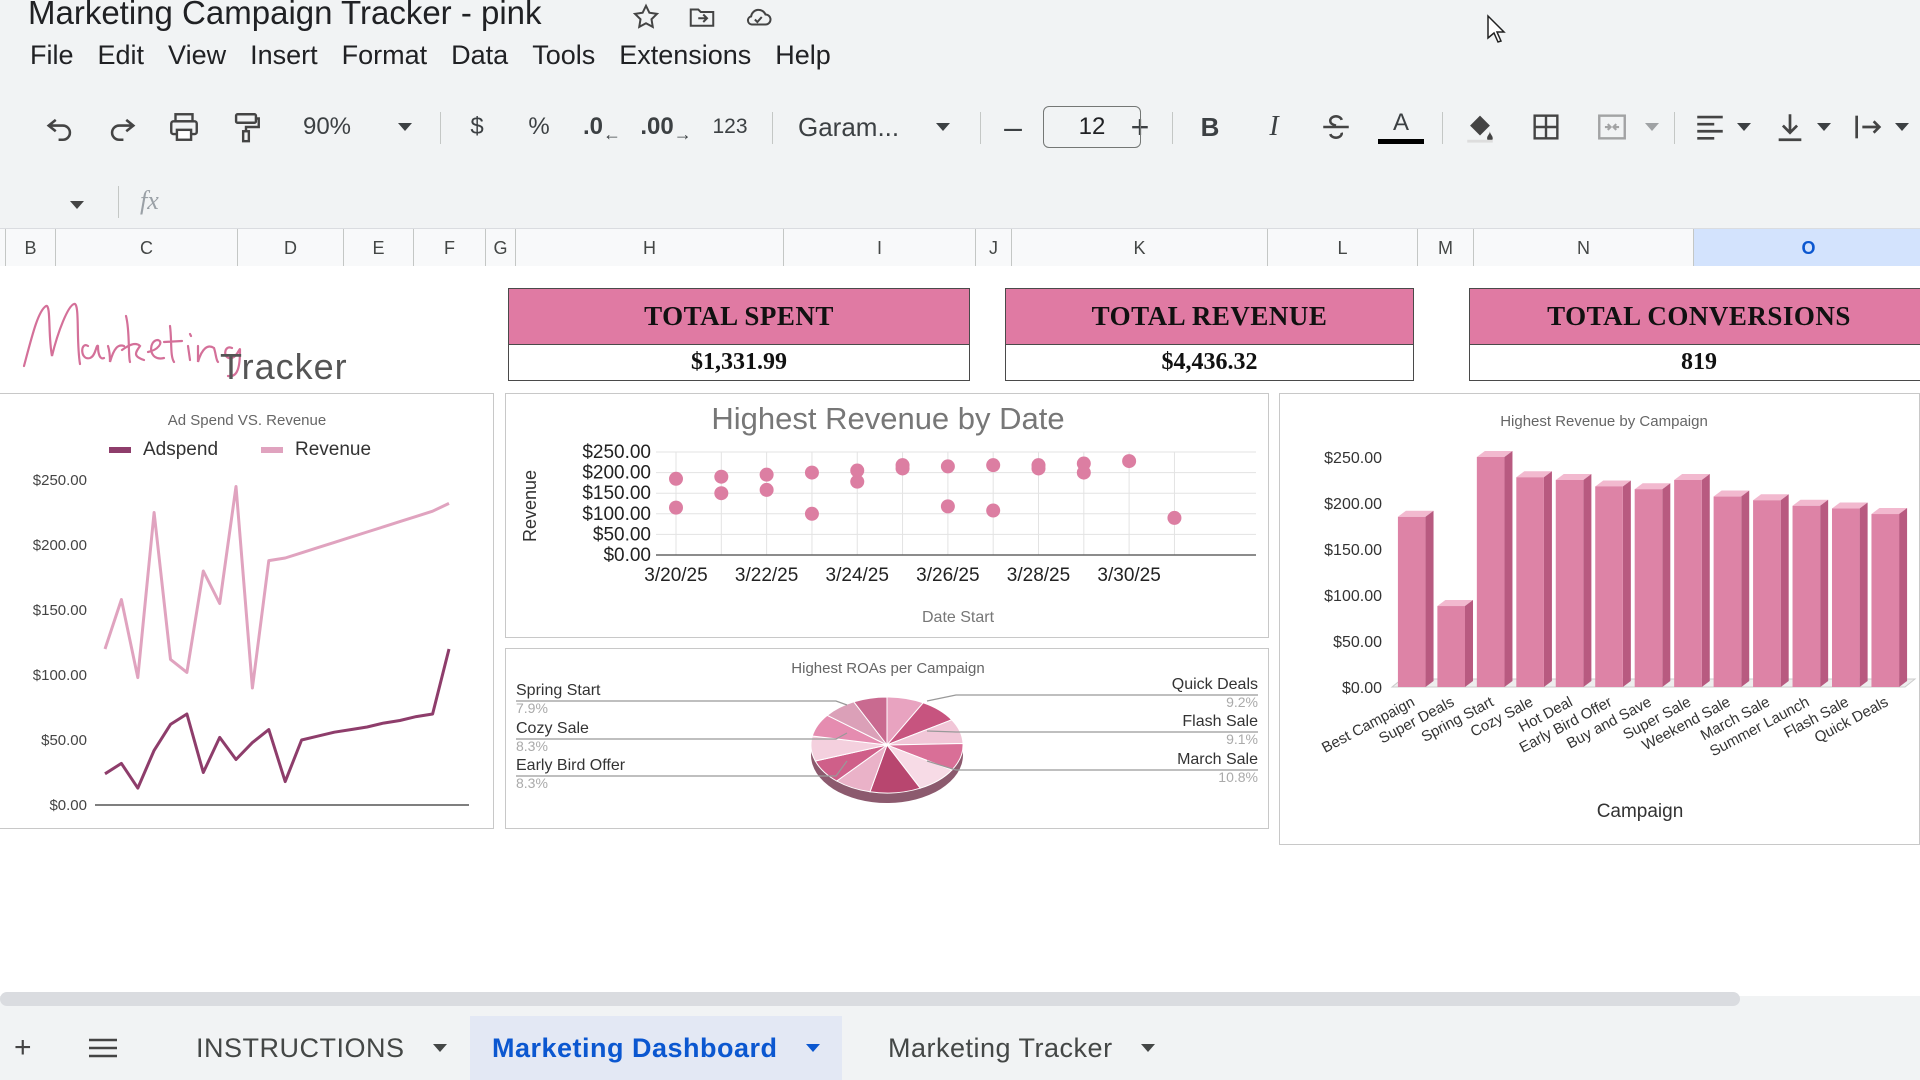 The image size is (1920, 1080). Describe the element at coordinates (656, 1048) in the screenshot. I see `sheet-tab-marketing-dashboard: Marketing Dashboard` at that location.